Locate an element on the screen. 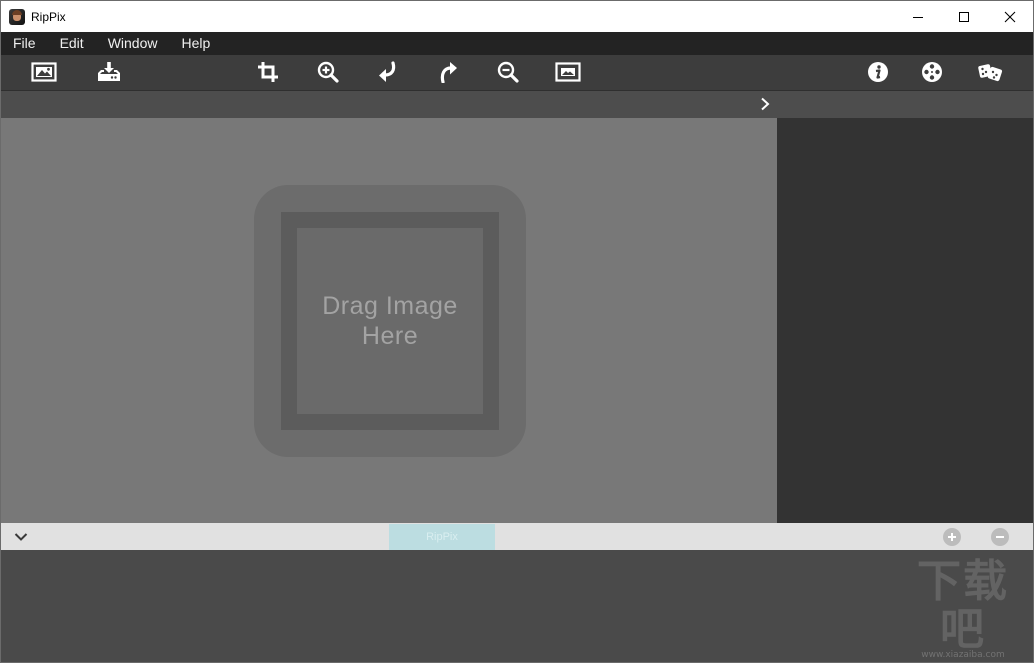 The height and width of the screenshot is (663, 1034). expand-panel-button is located at coordinates (765, 104).